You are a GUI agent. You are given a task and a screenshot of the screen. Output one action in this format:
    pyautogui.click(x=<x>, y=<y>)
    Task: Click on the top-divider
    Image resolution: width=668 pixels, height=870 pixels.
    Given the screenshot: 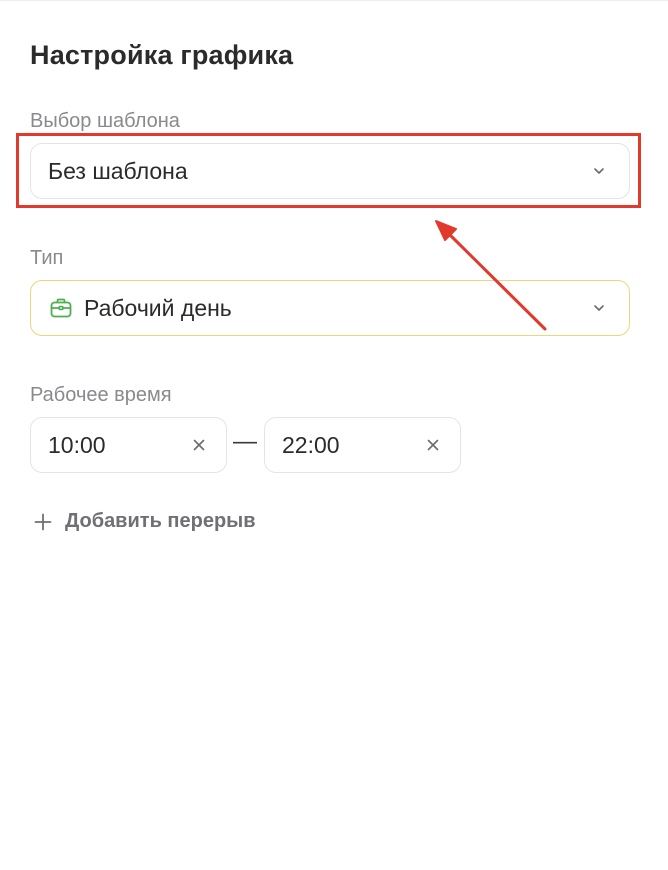 What is the action you would take?
    pyautogui.click(x=334, y=0)
    